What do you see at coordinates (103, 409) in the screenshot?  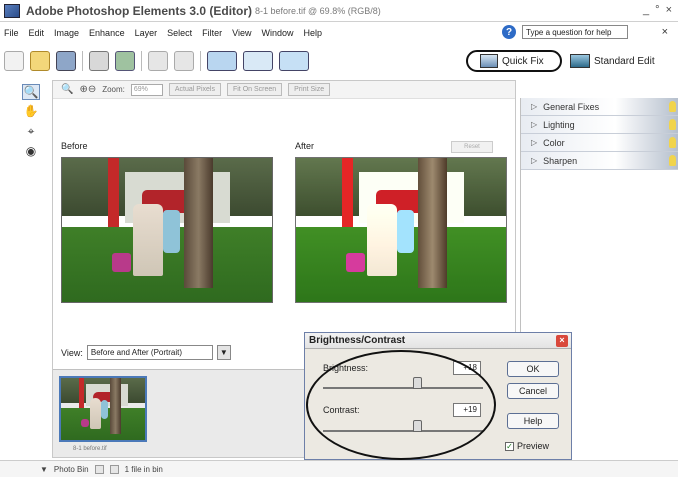 I see `bin-thumbnail` at bounding box center [103, 409].